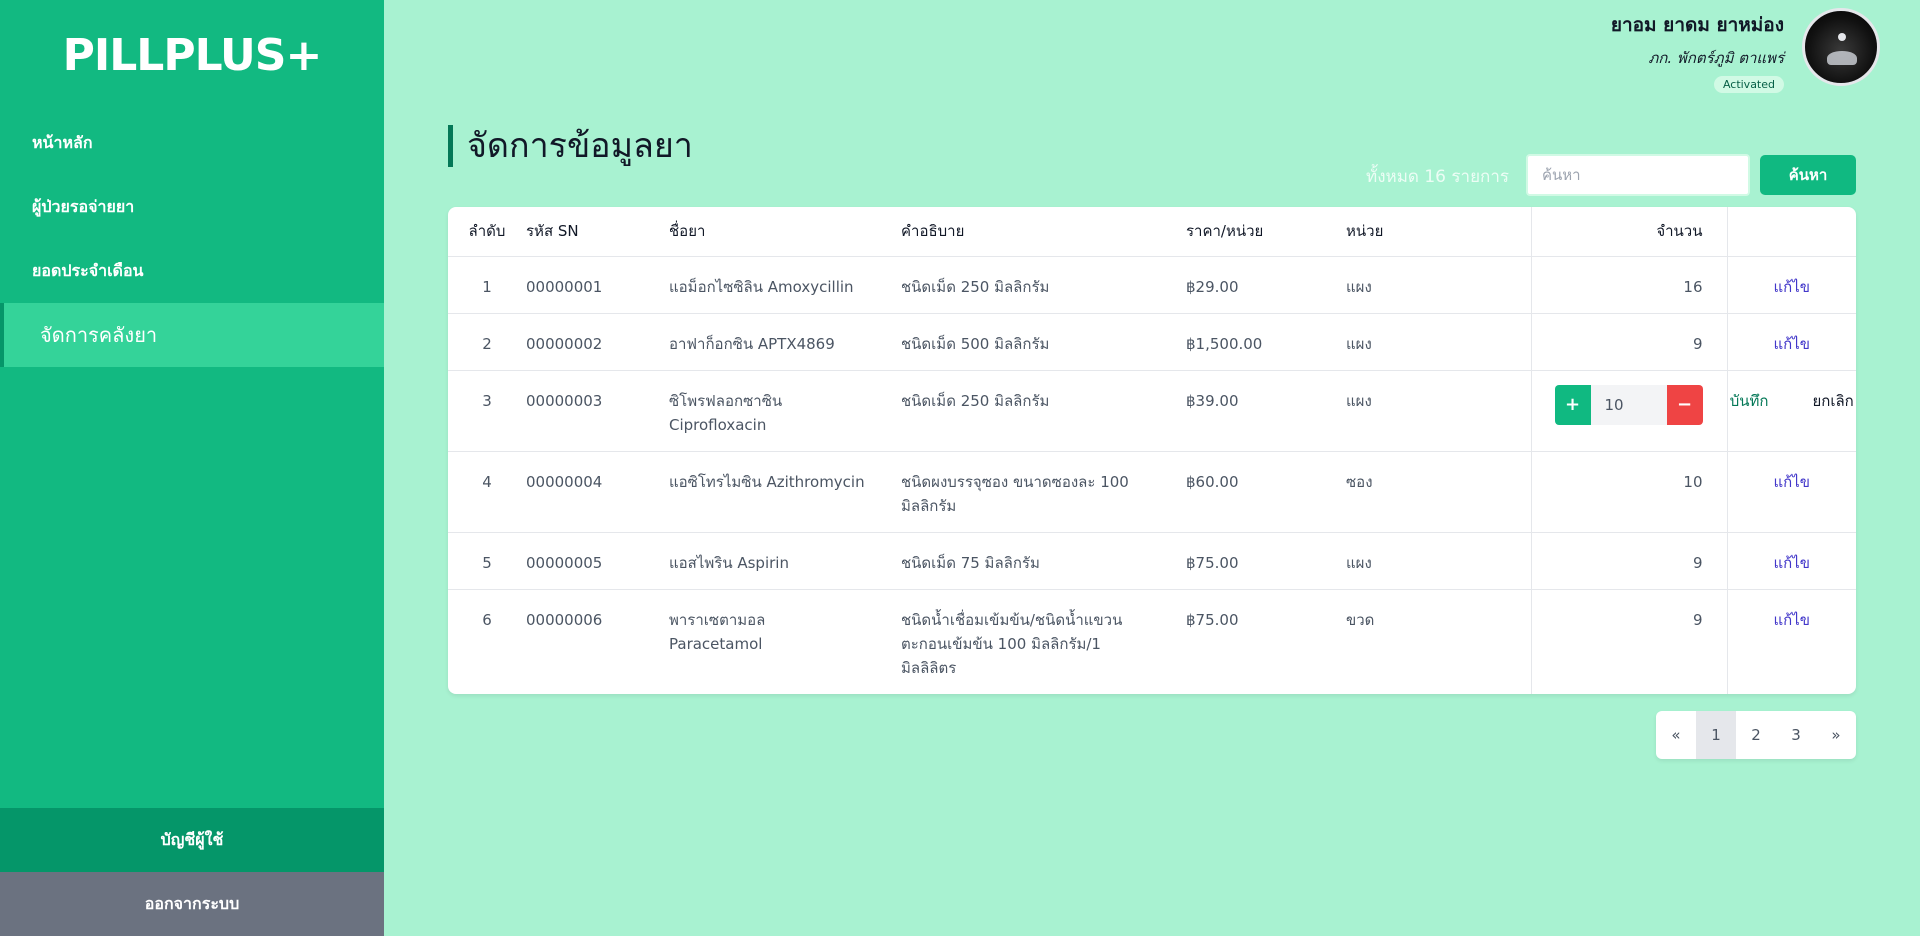  What do you see at coordinates (570, 146) in the screenshot?
I see `page-title: จัดการข้อมูลยา` at bounding box center [570, 146].